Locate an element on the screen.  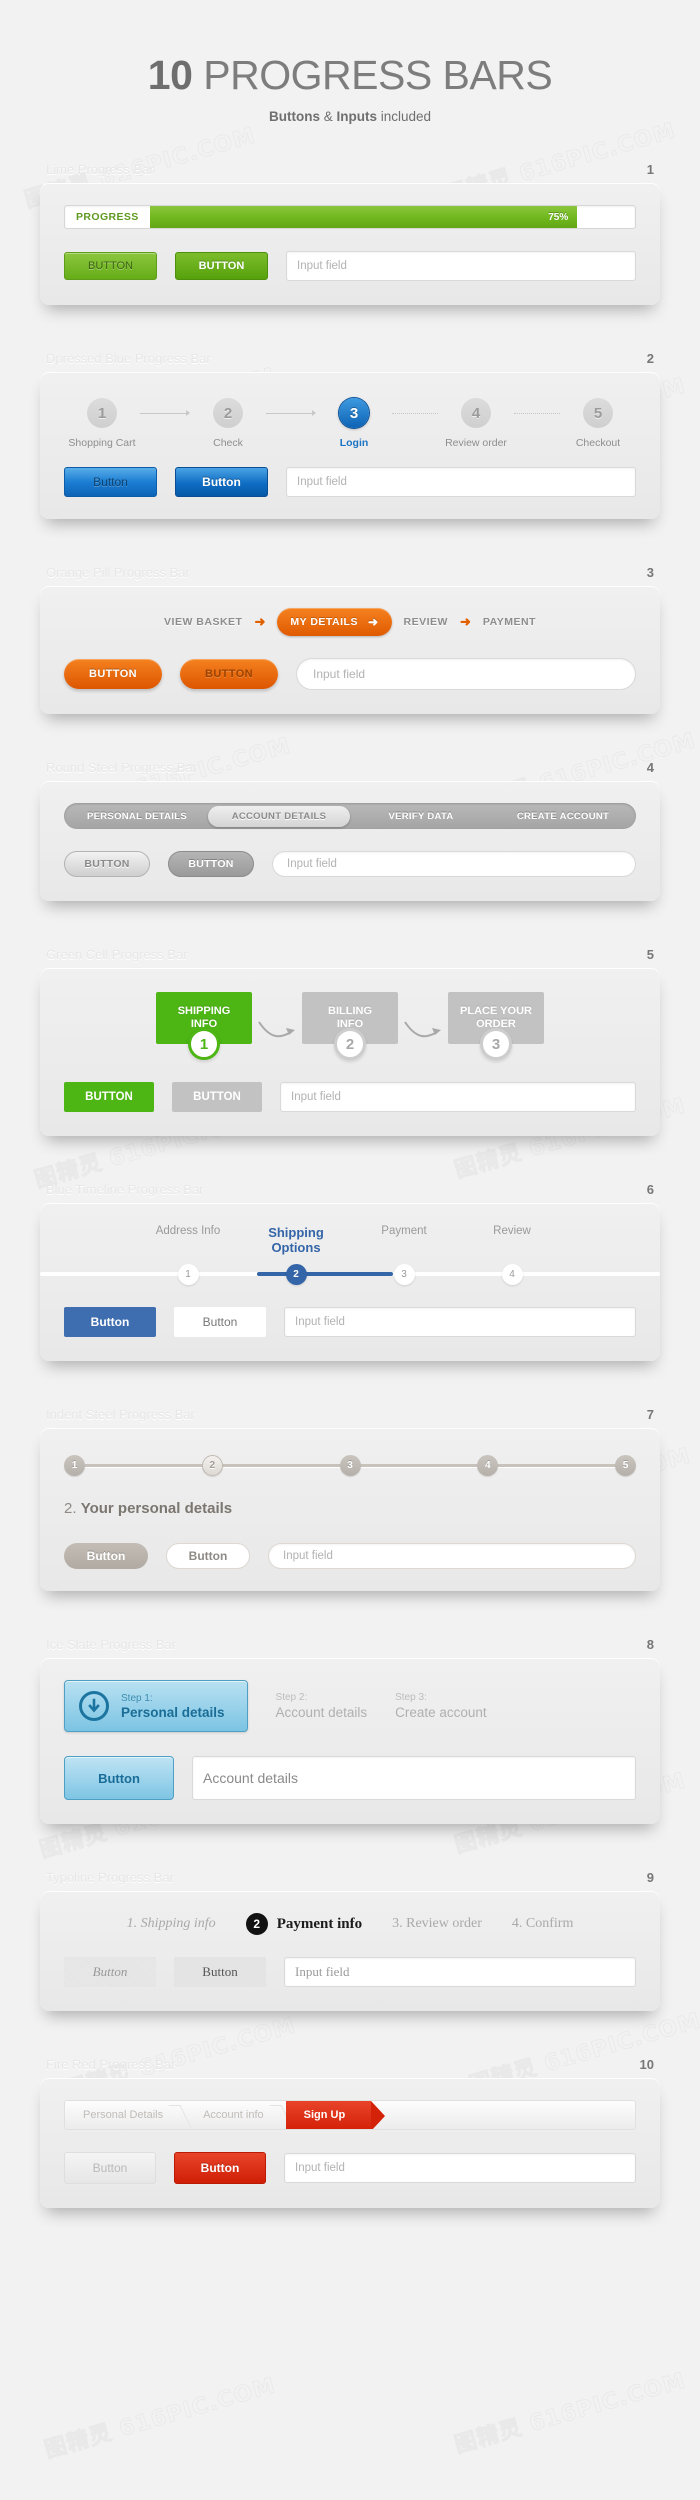
step-item: 3 is located at coordinates (404, 1274).